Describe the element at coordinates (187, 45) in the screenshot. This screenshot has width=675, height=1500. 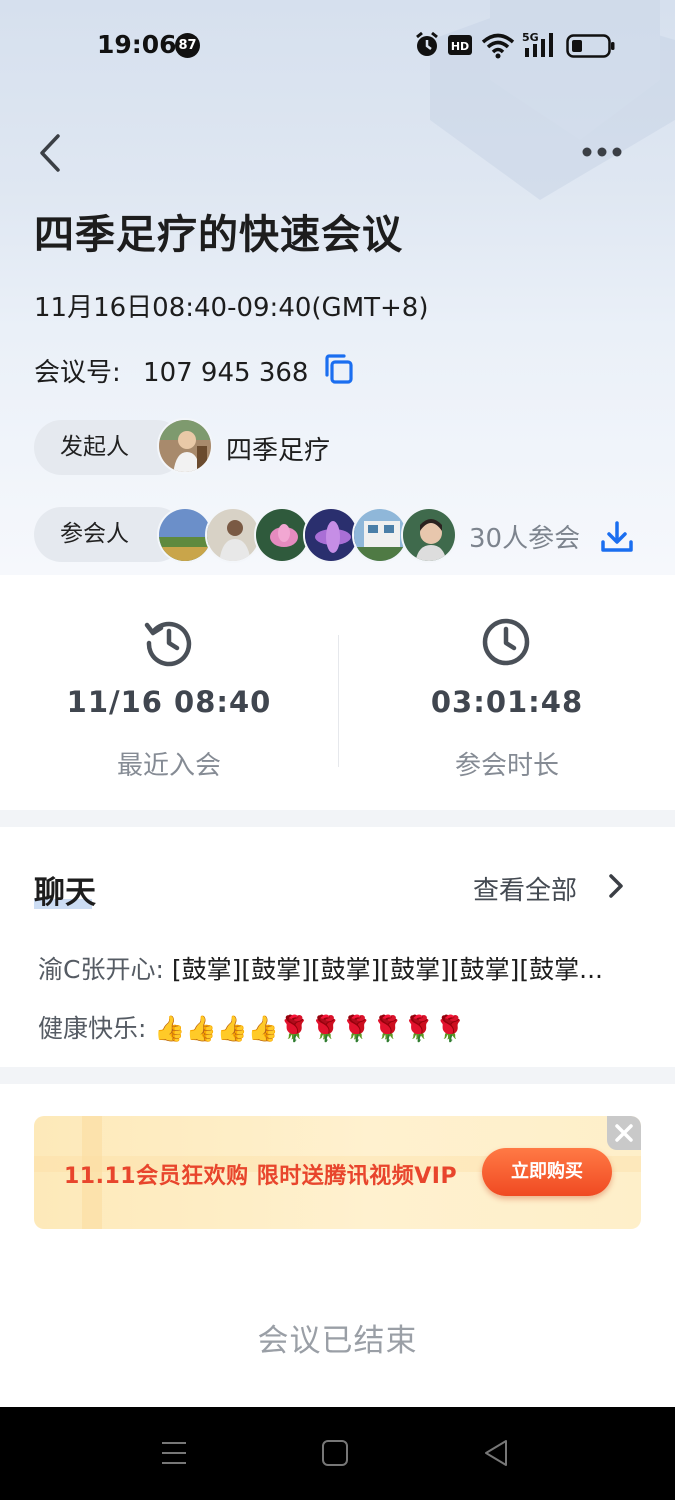
I see `notification-badge: 87` at that location.